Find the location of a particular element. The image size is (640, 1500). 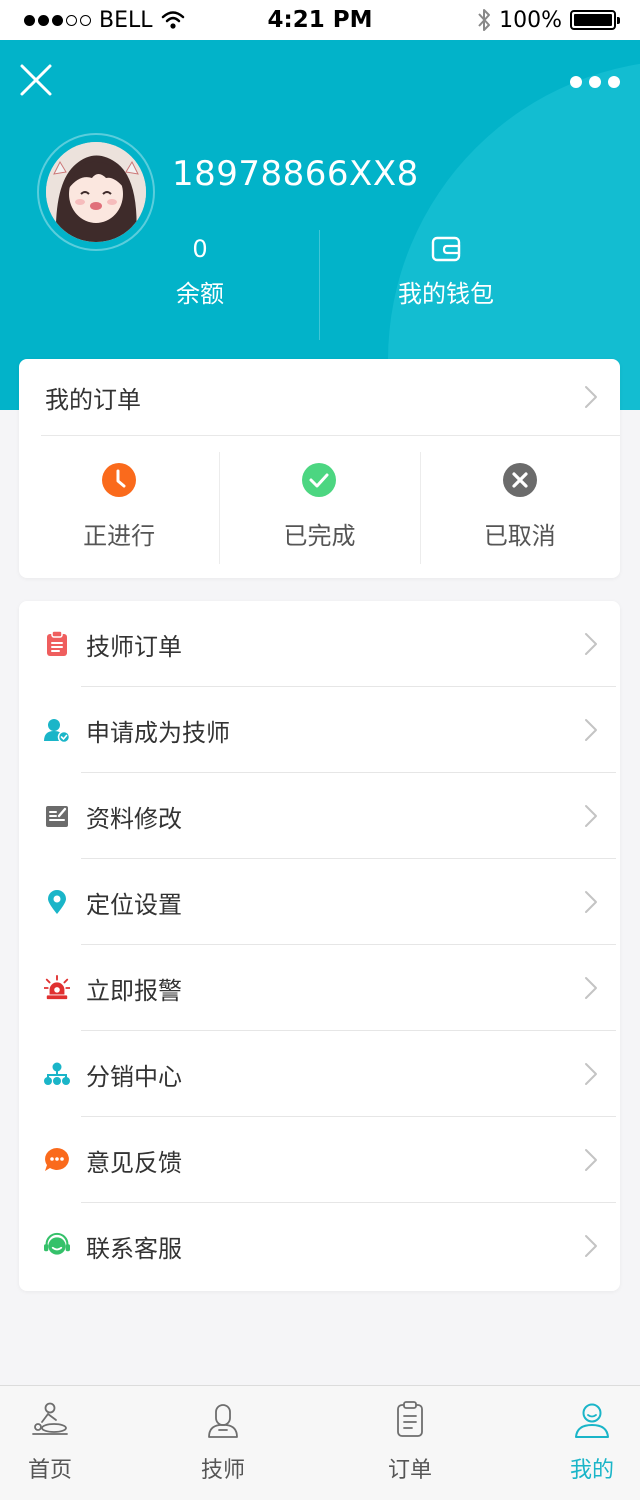

balance-value: 0 is located at coordinates (200, 249).